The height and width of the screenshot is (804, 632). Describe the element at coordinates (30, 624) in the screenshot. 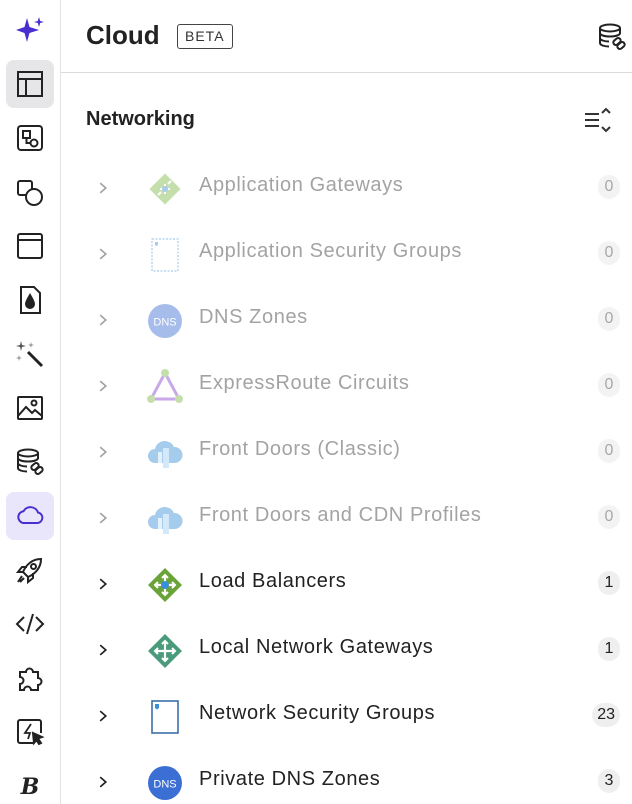

I see `code-icon` at that location.